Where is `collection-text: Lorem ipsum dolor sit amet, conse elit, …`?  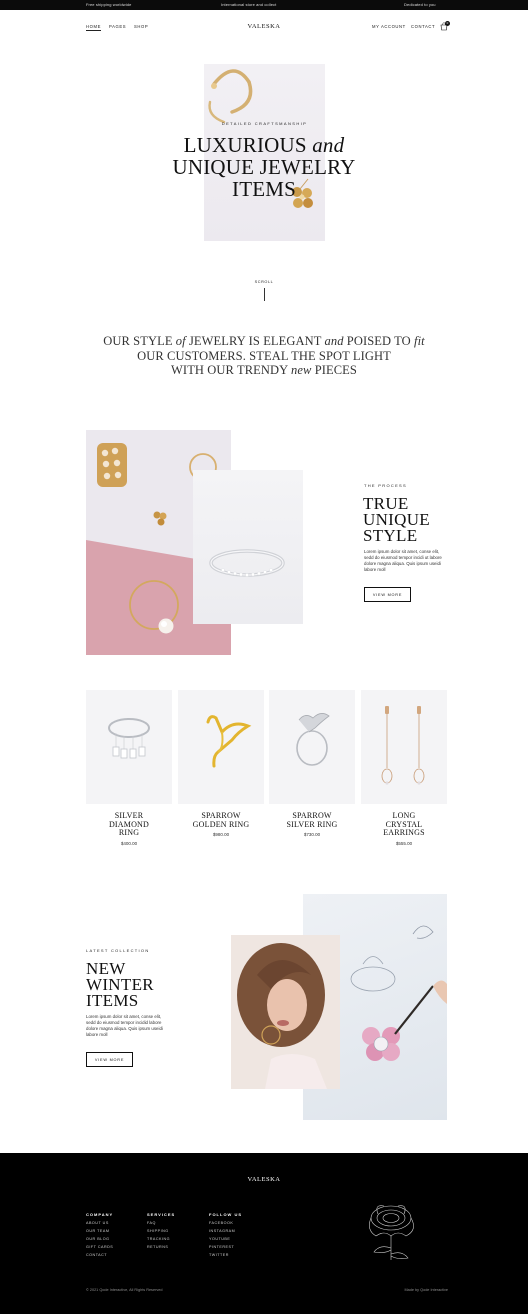
collection-text: Lorem ipsum dolor sit amet, conse elit, … is located at coordinates (124, 1025).